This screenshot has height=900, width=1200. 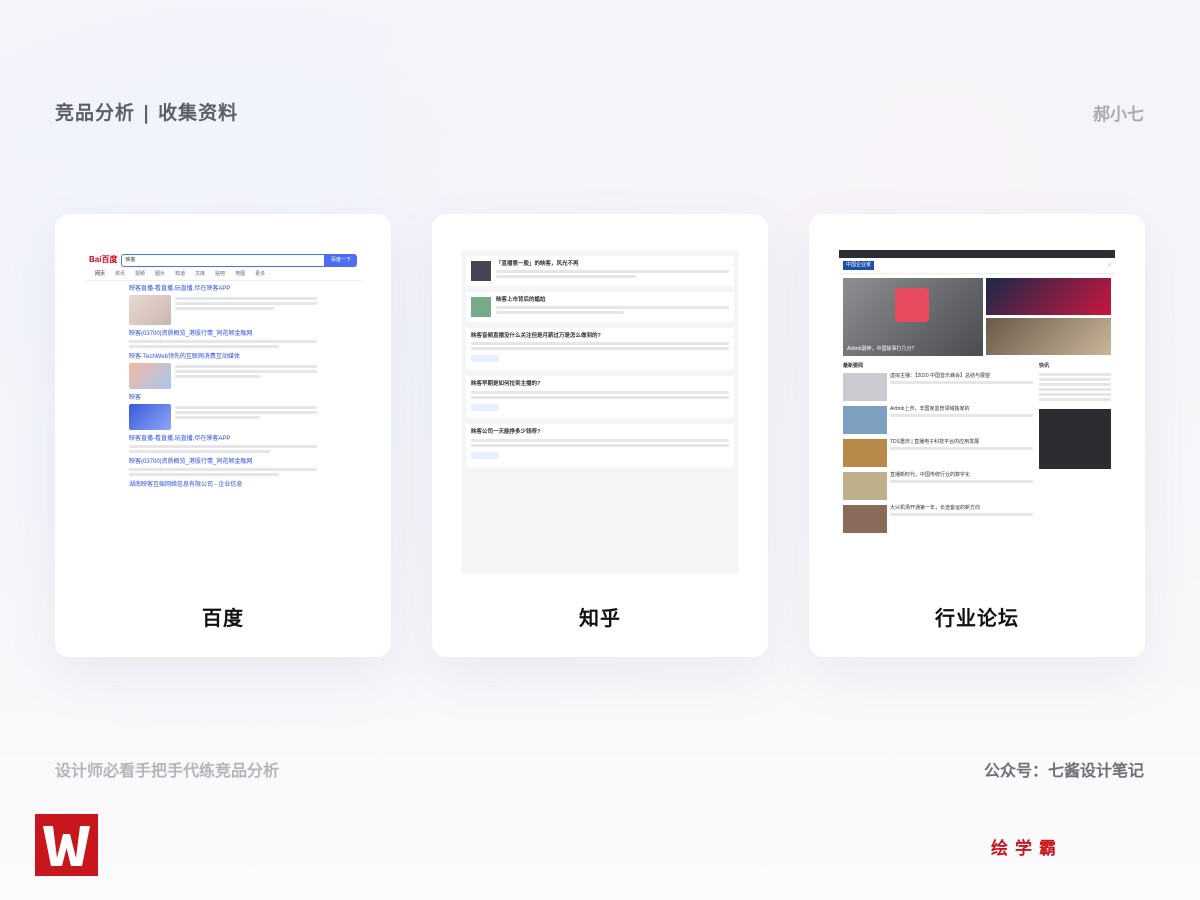 What do you see at coordinates (612, 300) in the screenshot?
I see `zhihu-item-title: 映客上市背后的尴尬` at bounding box center [612, 300].